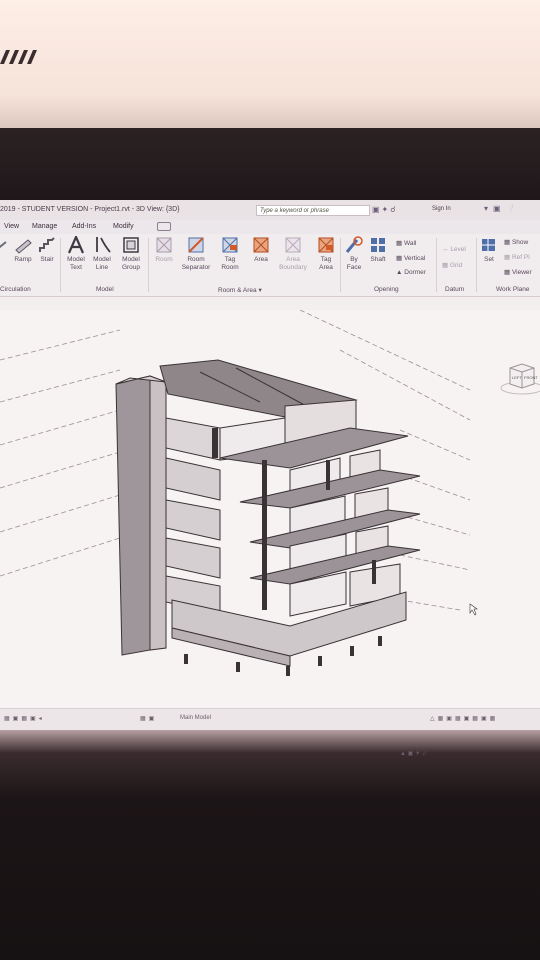  Describe the element at coordinates (261, 245) in the screenshot. I see `area-icon` at that location.